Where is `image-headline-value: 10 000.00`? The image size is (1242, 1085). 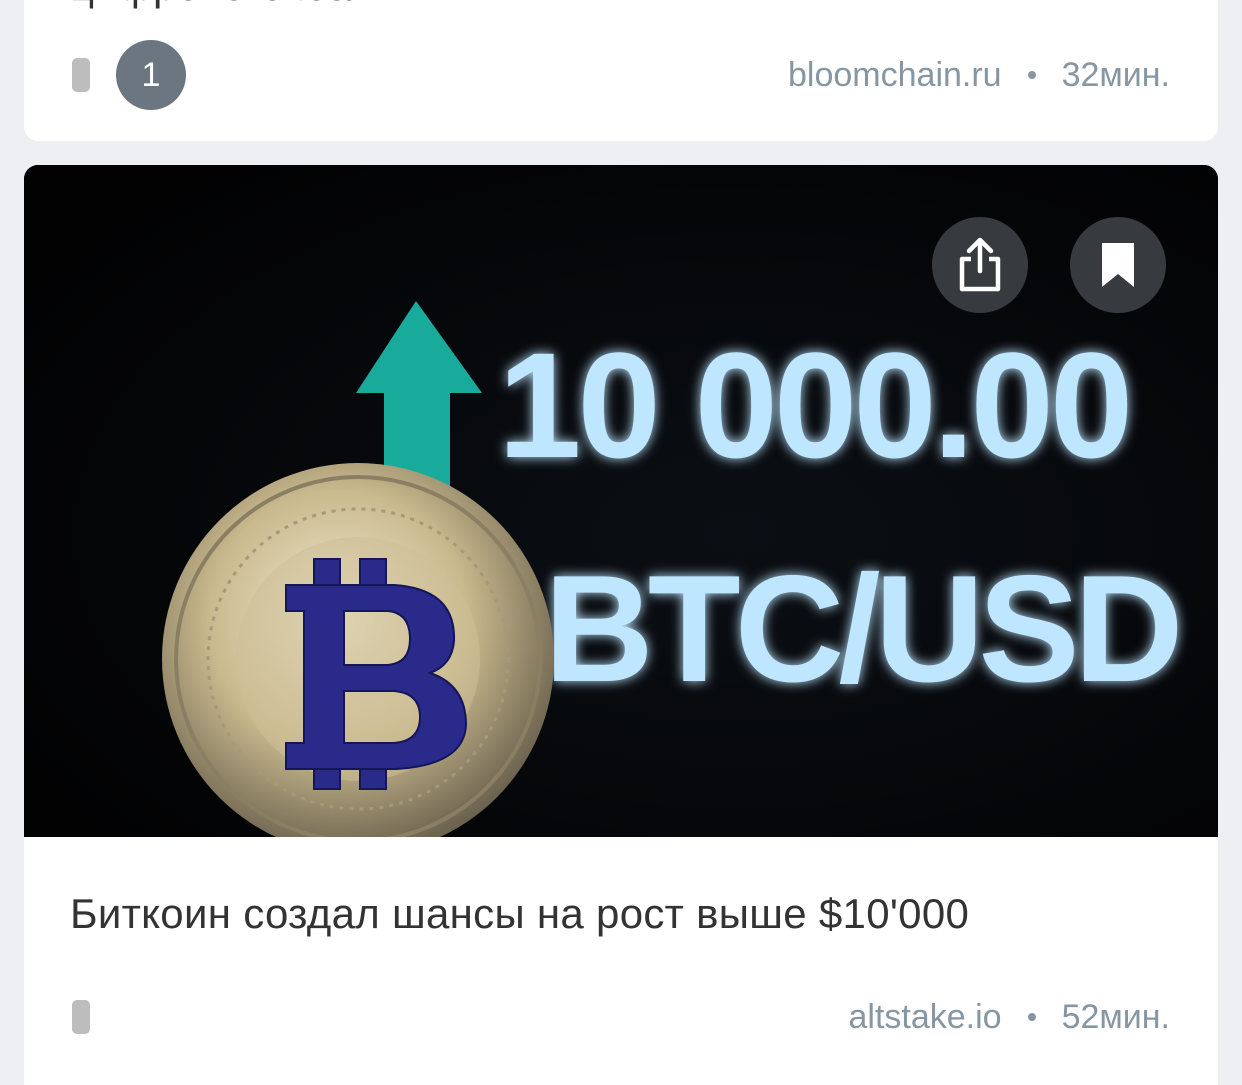 image-headline-value: 10 000.00 is located at coordinates (813, 405).